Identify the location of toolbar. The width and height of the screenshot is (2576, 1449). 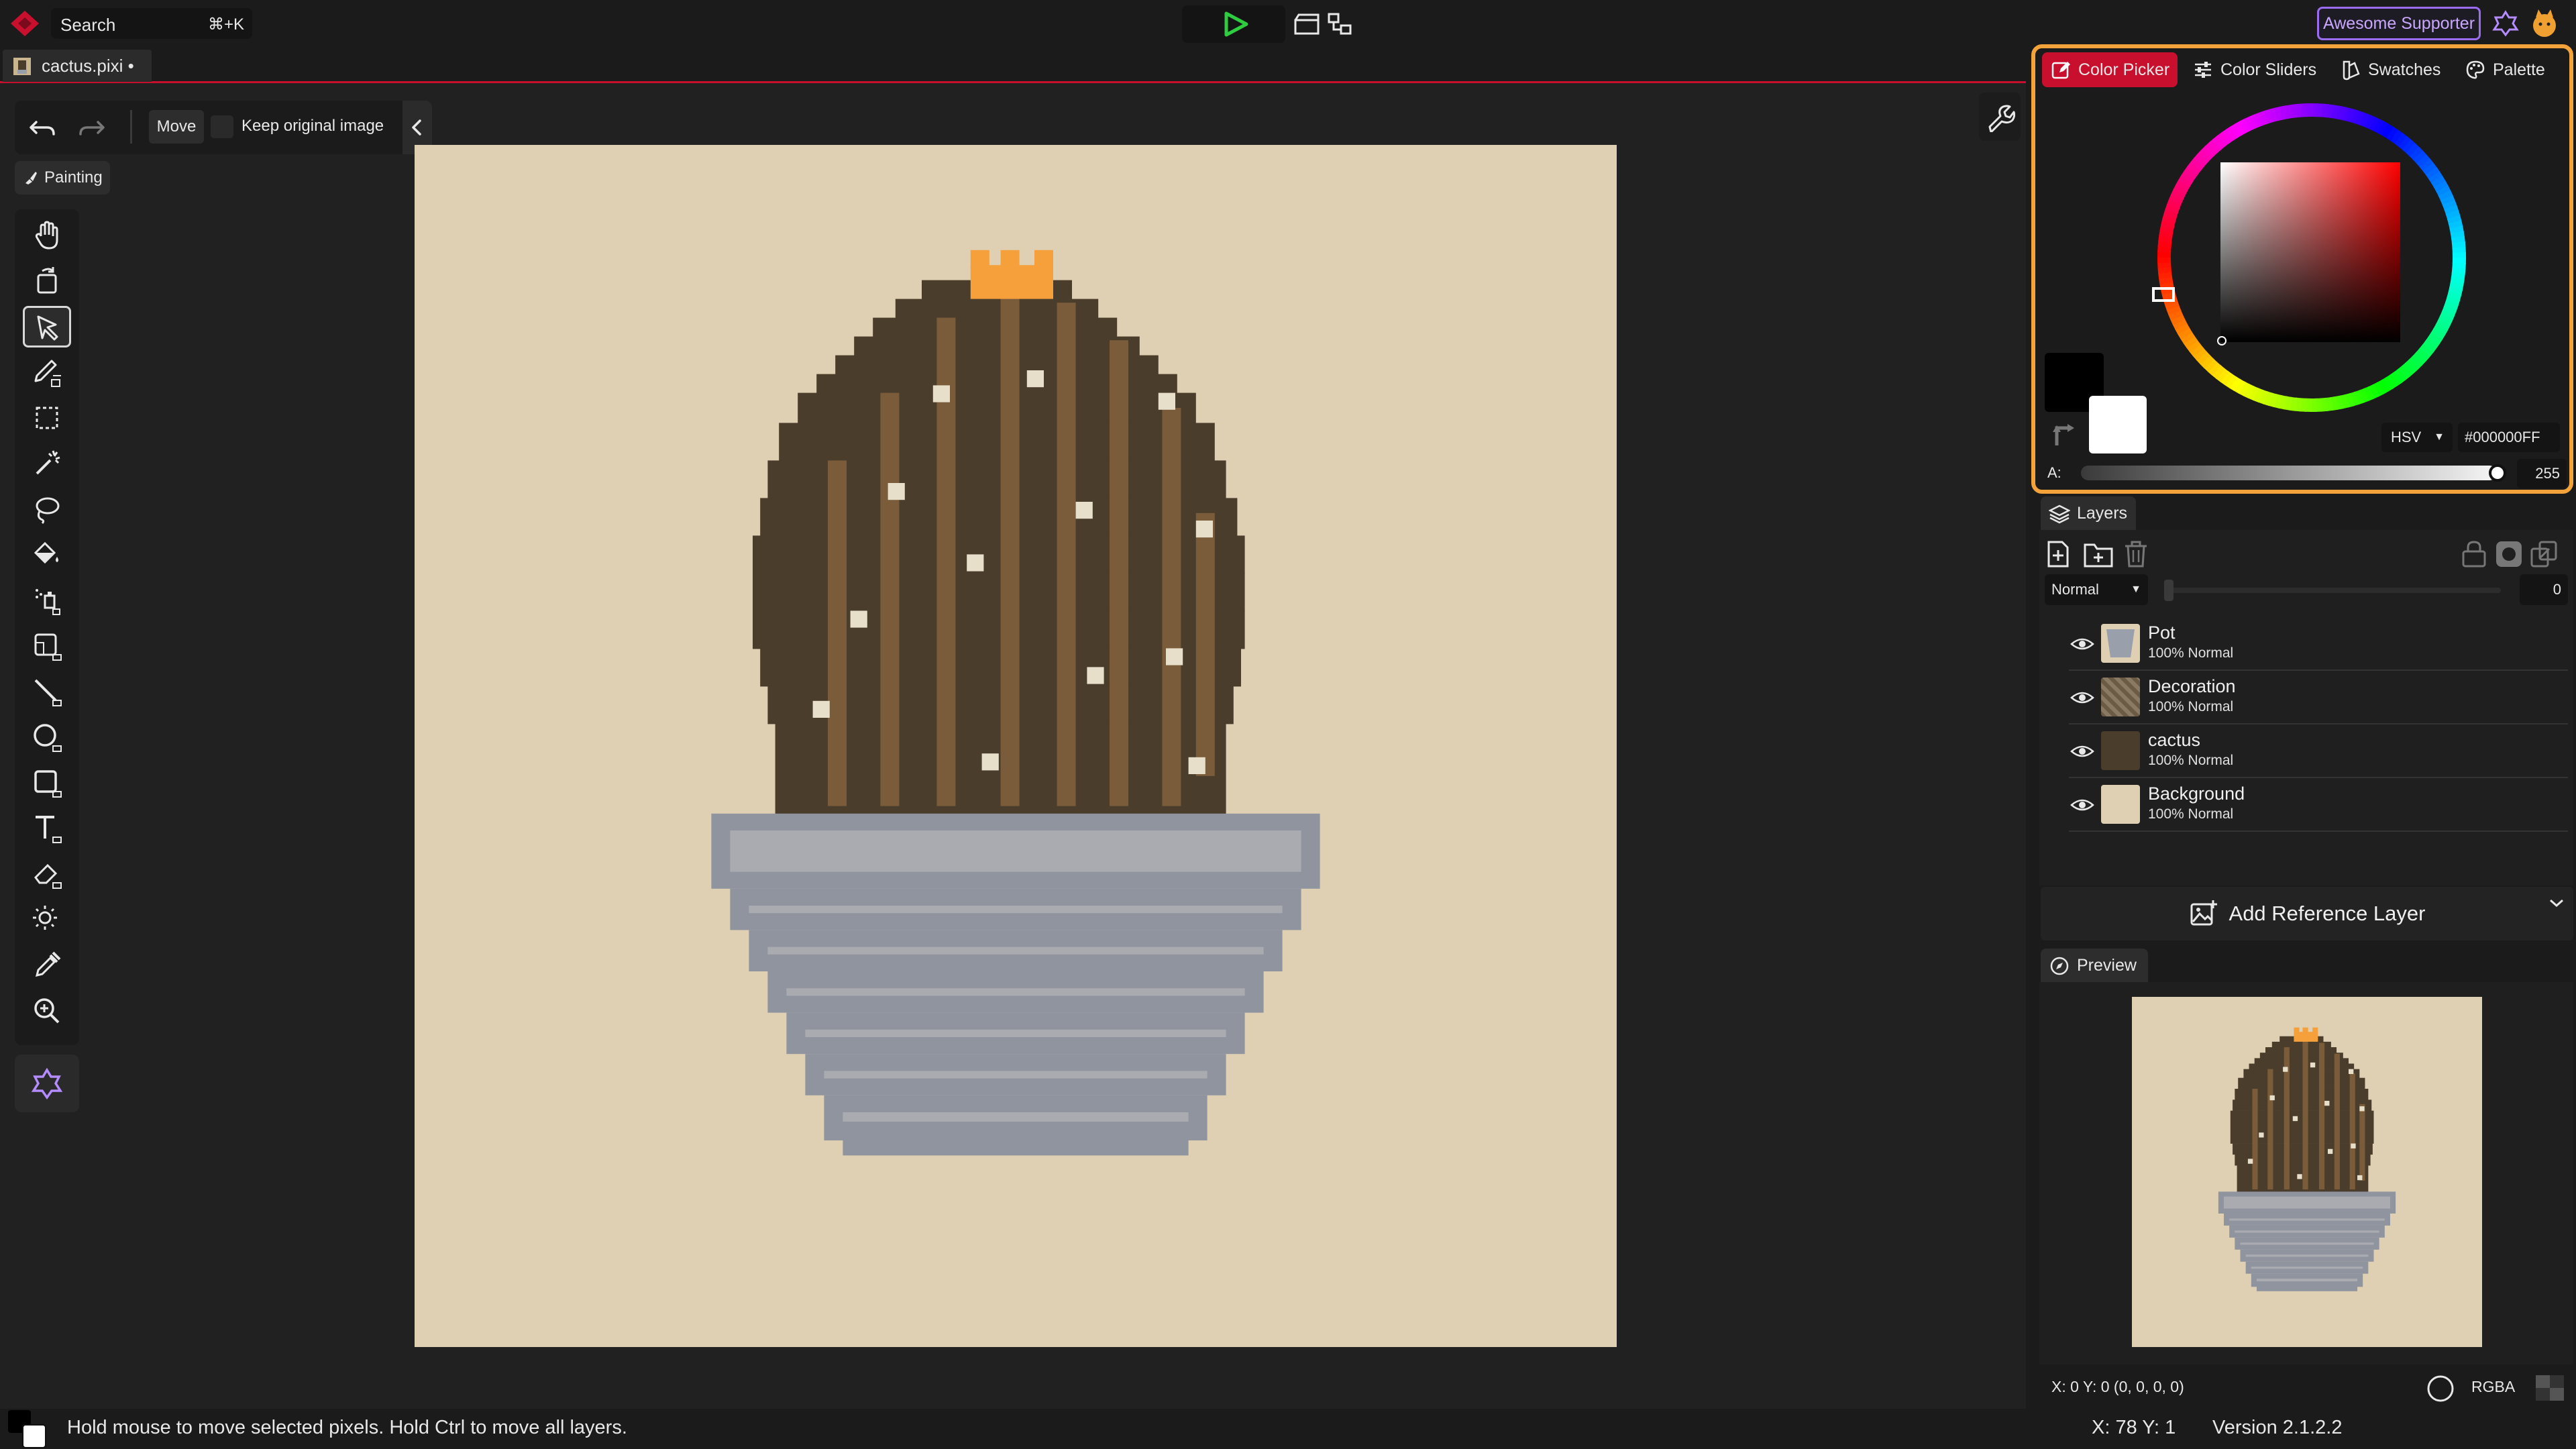
(47, 627).